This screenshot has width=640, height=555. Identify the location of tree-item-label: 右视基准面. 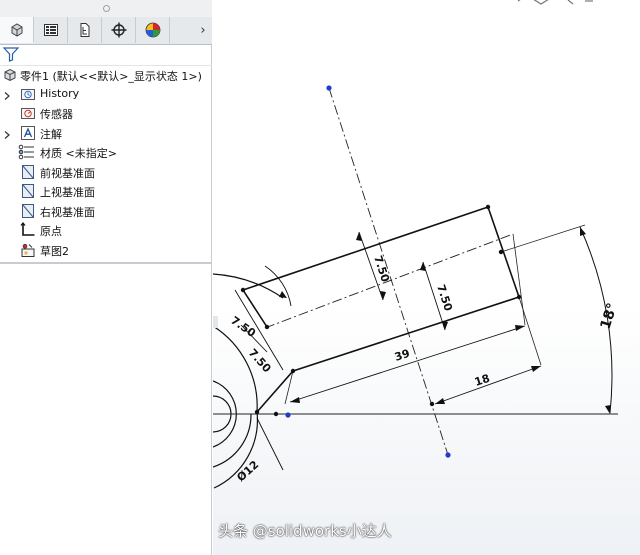
(67, 212).